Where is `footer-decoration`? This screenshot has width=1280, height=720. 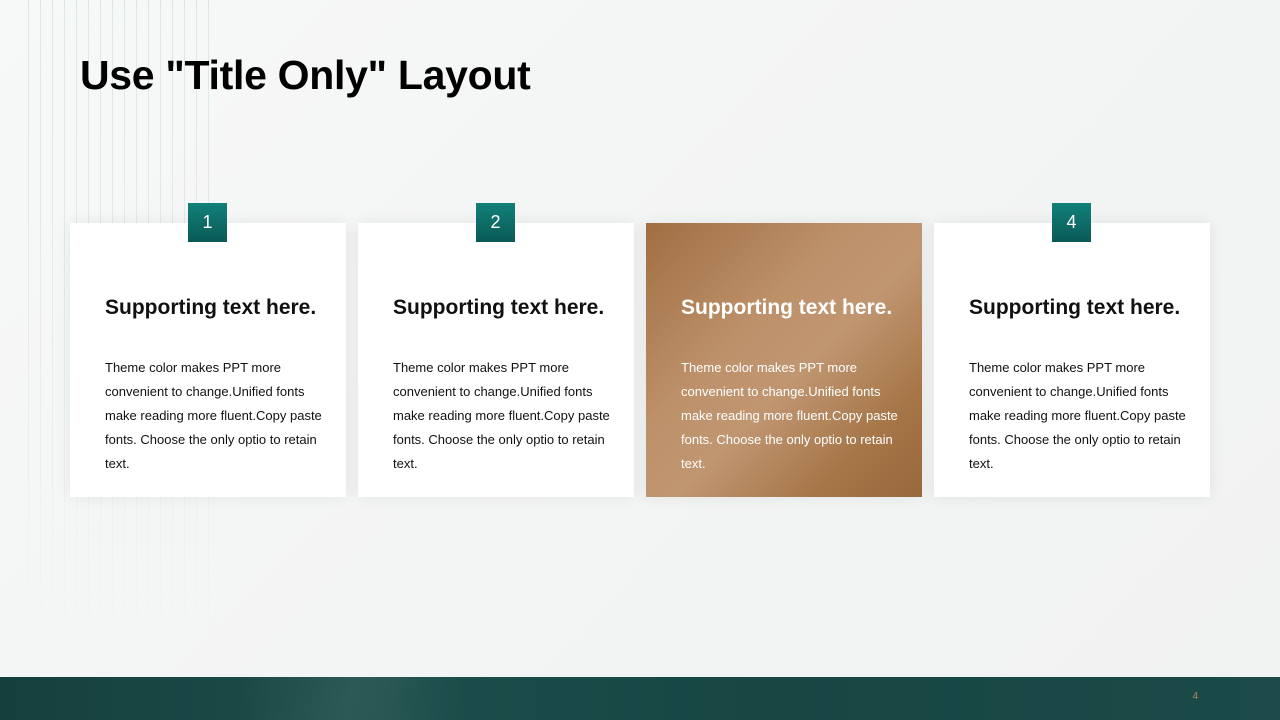
footer-decoration is located at coordinates (350, 698).